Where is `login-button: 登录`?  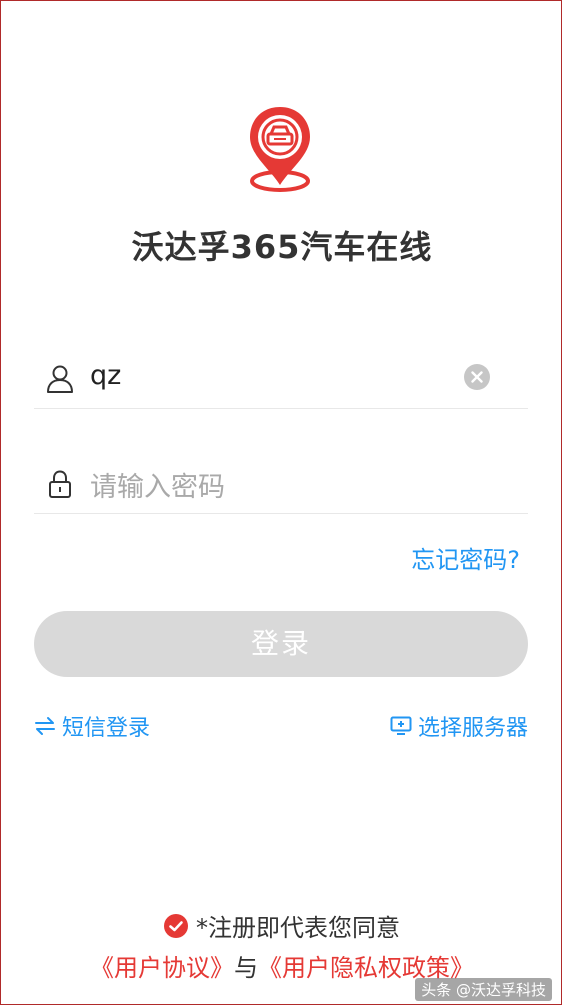 login-button: 登录 is located at coordinates (281, 644).